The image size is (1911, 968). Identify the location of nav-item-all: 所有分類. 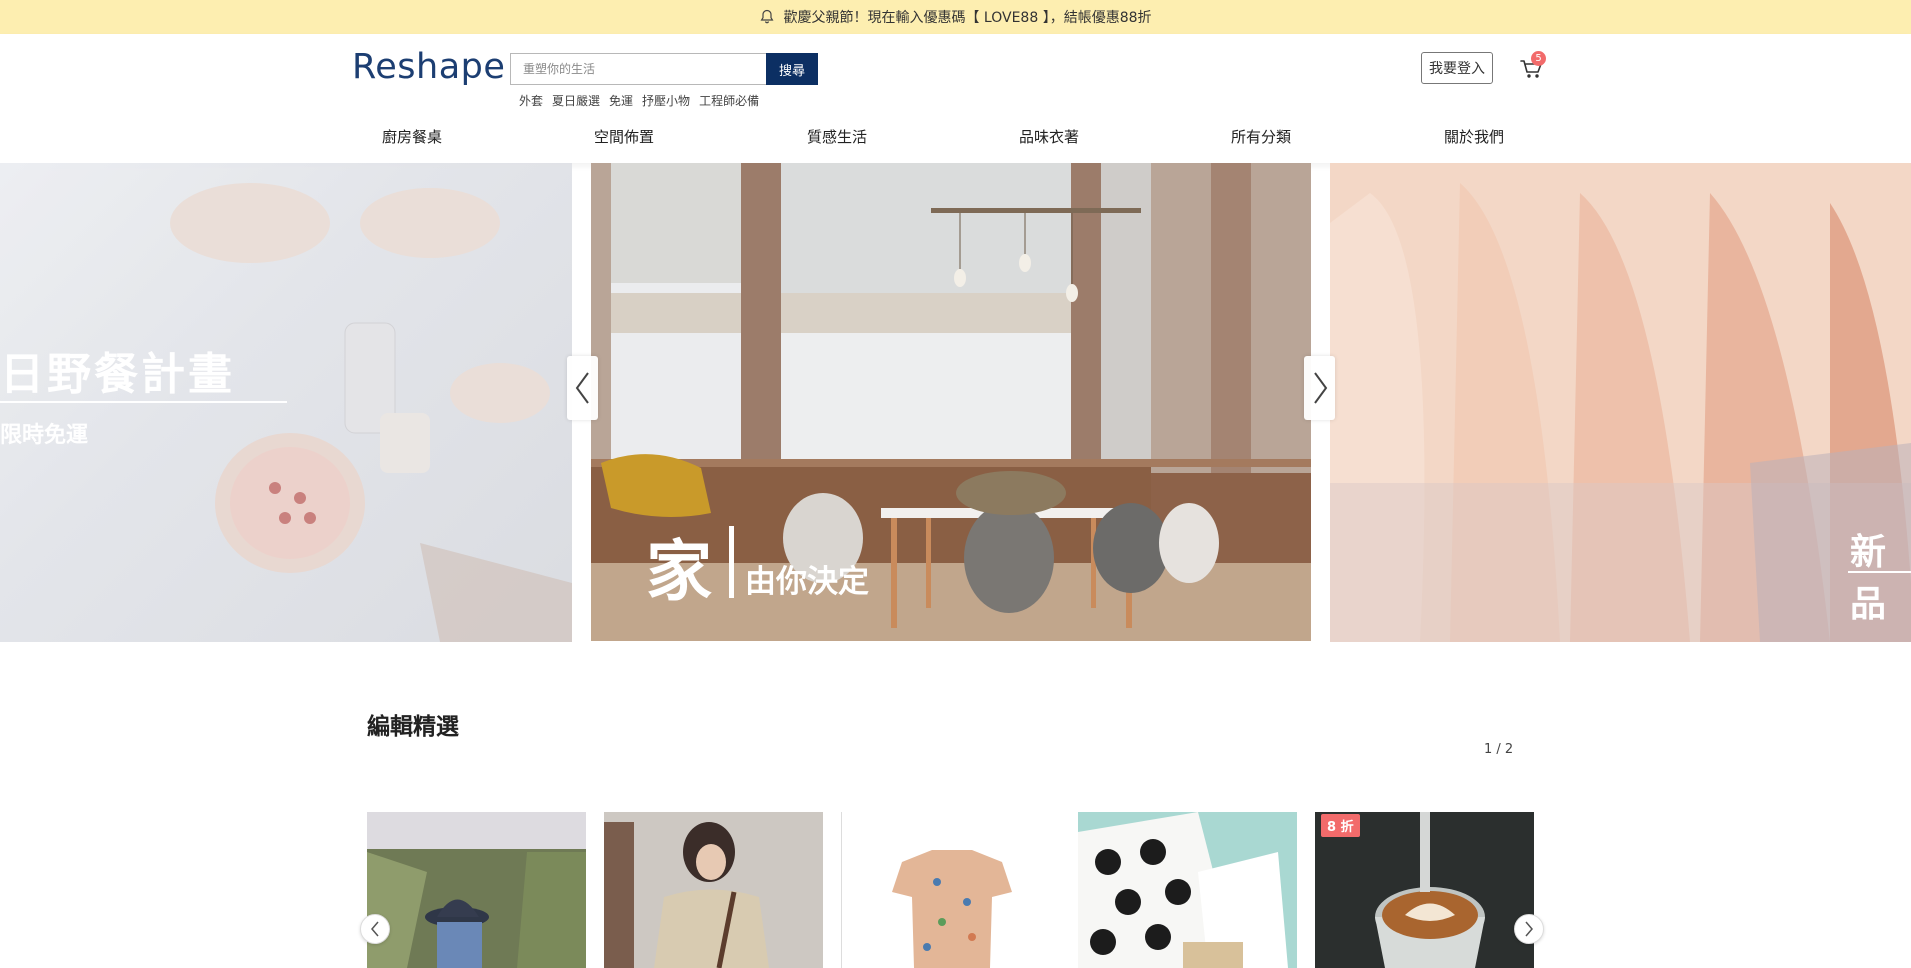
(1261, 136).